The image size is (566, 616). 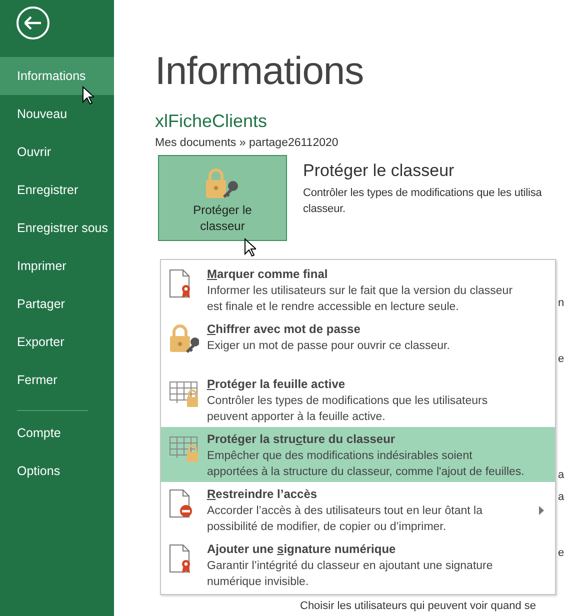 I want to click on nav-item: Nouveau, so click(x=57, y=114).